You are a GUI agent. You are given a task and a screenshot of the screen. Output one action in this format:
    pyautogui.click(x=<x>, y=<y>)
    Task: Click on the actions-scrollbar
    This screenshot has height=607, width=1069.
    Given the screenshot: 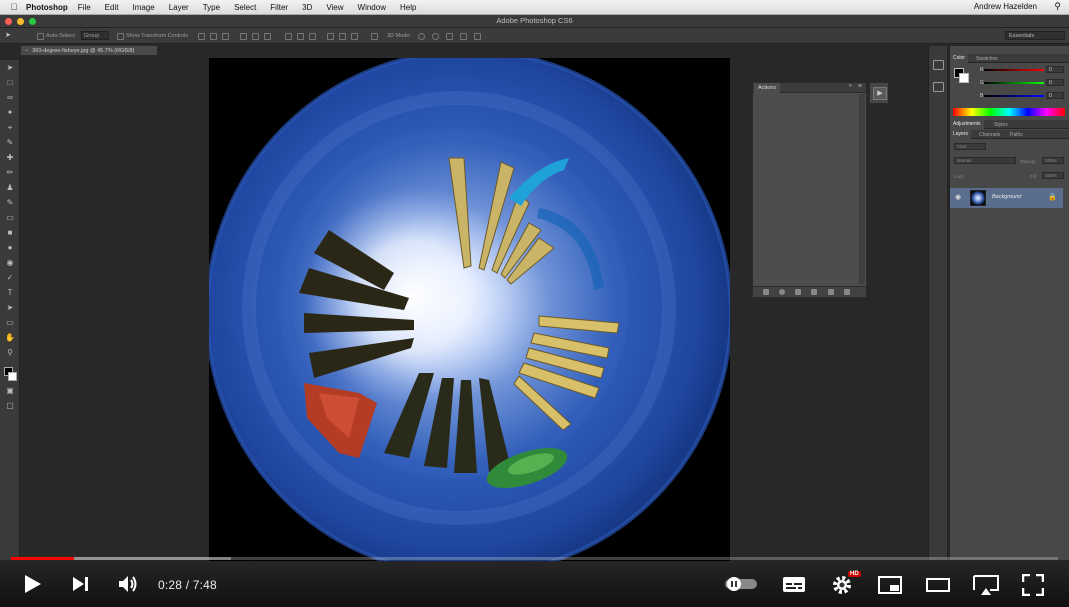 What is the action you would take?
    pyautogui.click(x=862, y=189)
    